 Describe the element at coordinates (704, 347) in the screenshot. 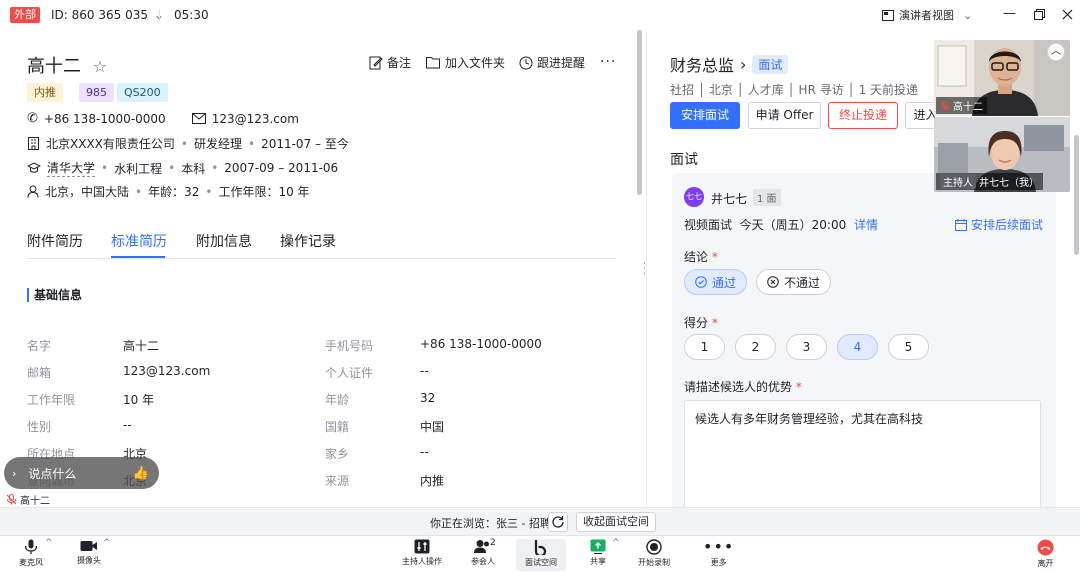

I see `score-option-1: 1` at that location.